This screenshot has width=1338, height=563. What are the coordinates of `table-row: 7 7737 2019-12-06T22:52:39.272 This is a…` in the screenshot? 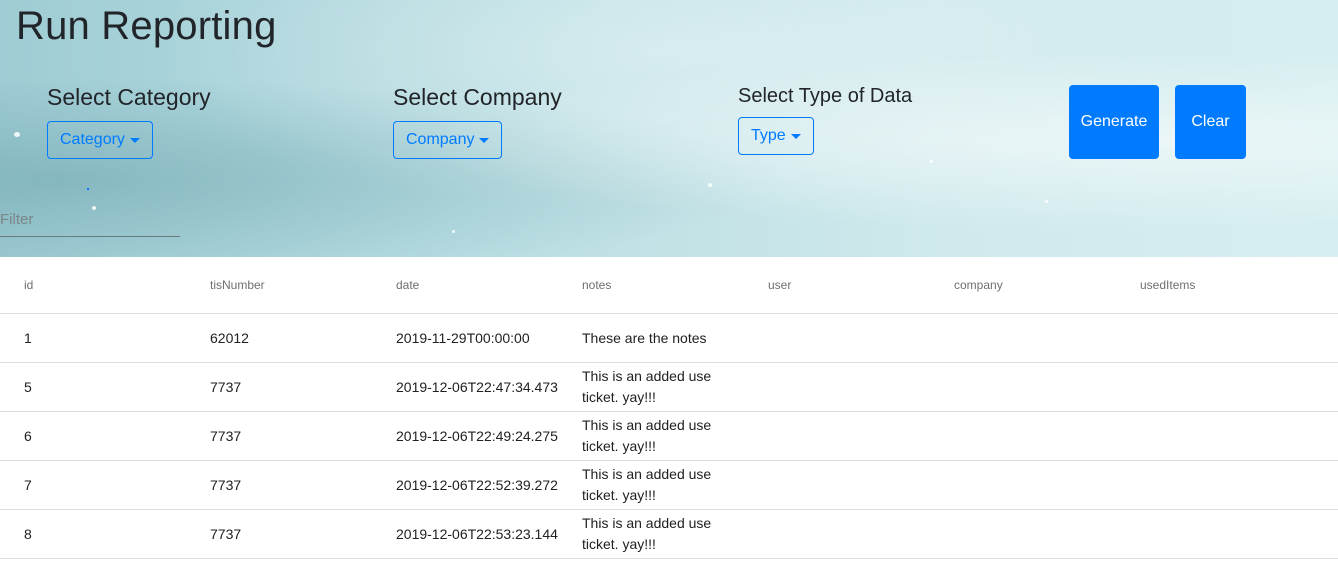 It's located at (669, 485).